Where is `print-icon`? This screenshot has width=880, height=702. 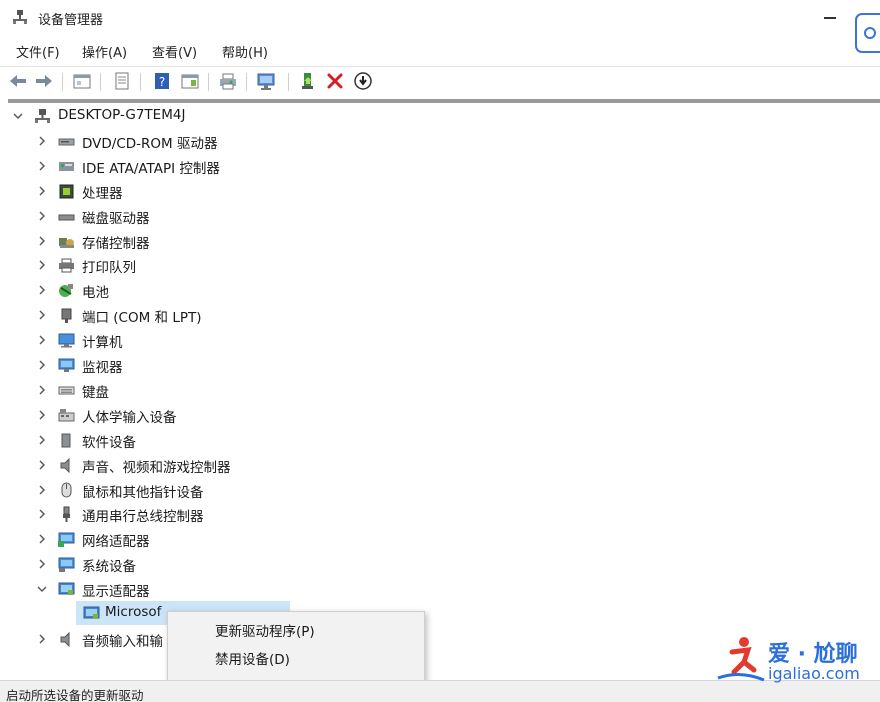
print-icon is located at coordinates (228, 81).